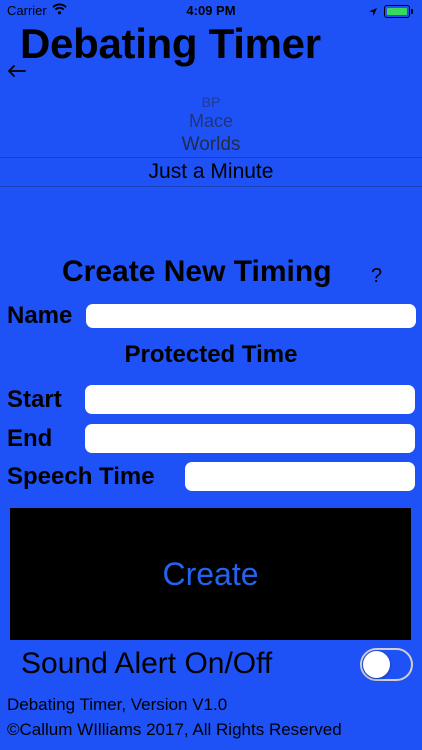 The image size is (422, 750). Describe the element at coordinates (250, 399) in the screenshot. I see `start-input` at that location.